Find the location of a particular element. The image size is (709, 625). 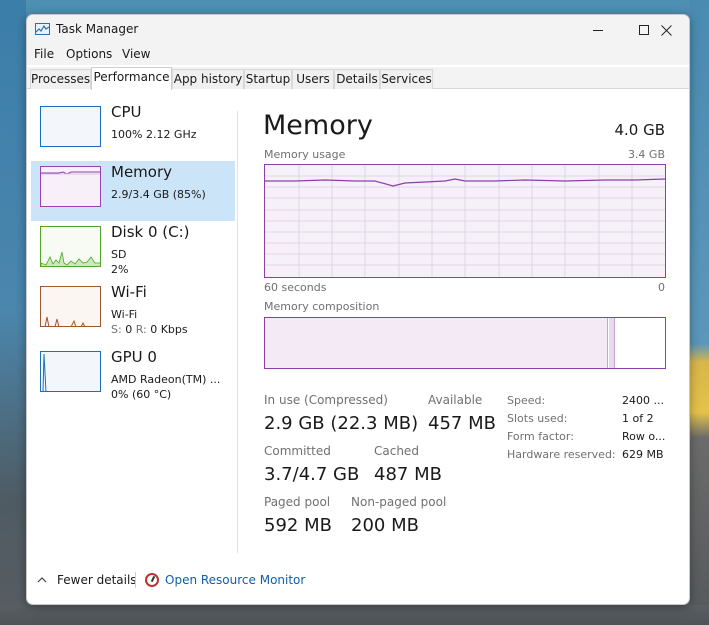

sidebar-memory-title: Memory is located at coordinates (142, 172).